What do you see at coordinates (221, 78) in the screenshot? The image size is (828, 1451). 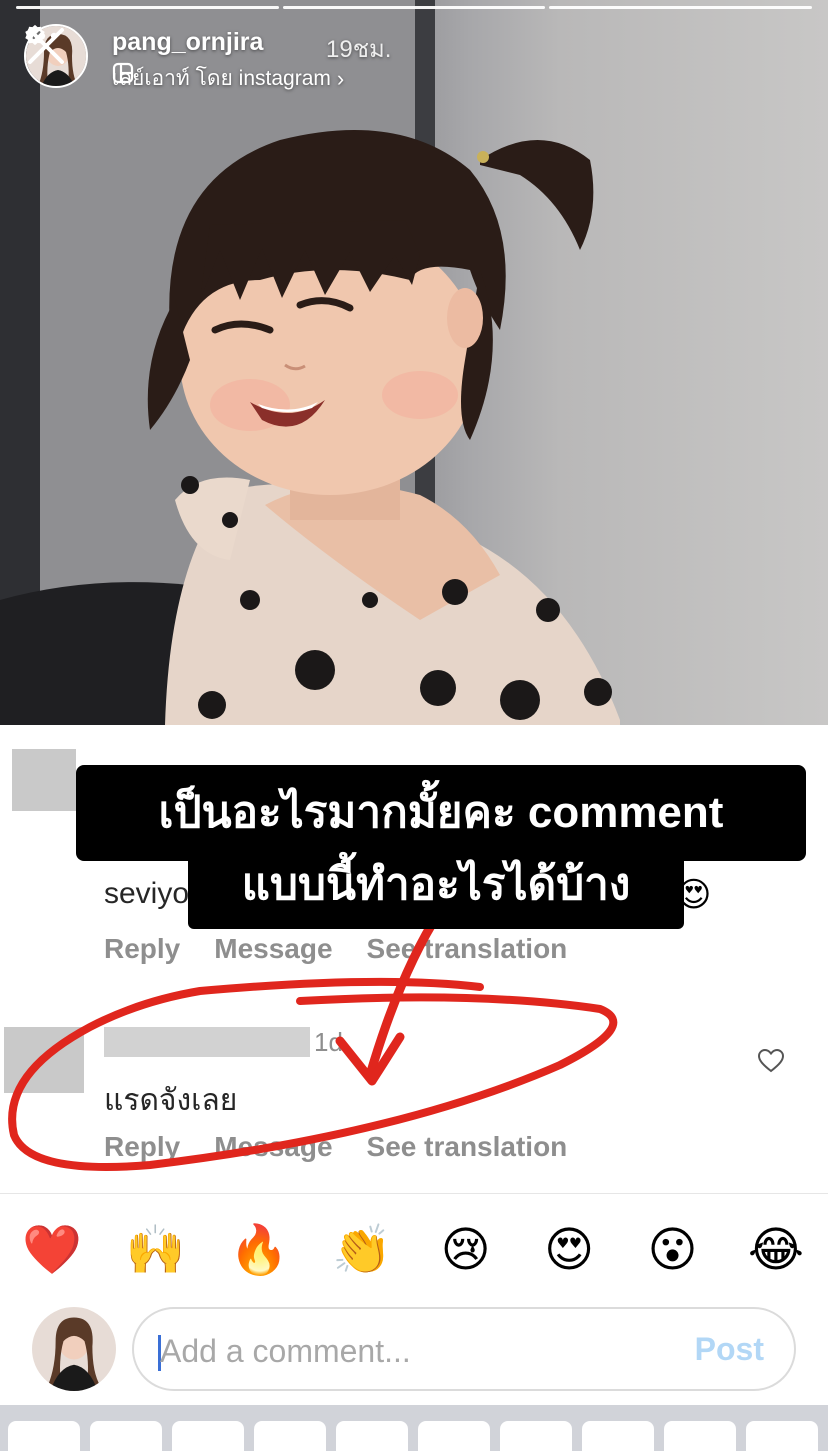 I see `layout-label: เลย์เอาท์ โดย instagram` at bounding box center [221, 78].